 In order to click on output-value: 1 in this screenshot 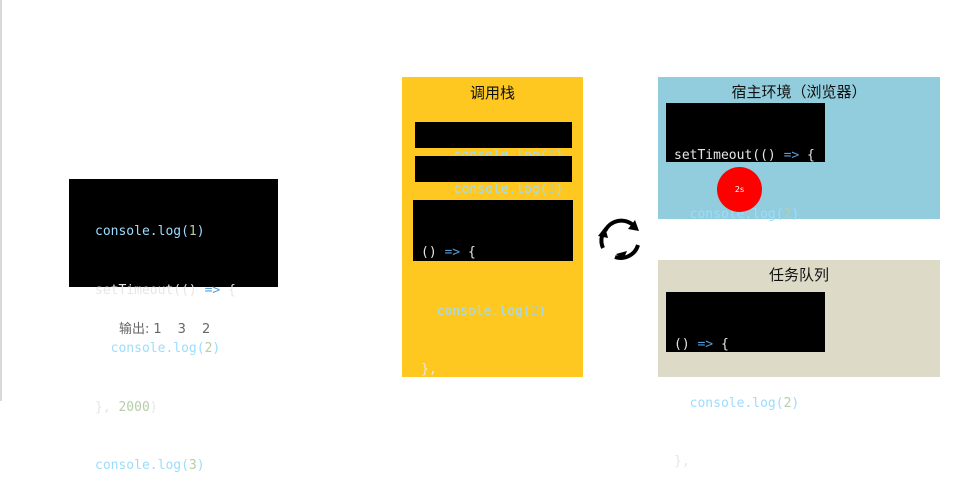, I will do `click(157, 329)`.